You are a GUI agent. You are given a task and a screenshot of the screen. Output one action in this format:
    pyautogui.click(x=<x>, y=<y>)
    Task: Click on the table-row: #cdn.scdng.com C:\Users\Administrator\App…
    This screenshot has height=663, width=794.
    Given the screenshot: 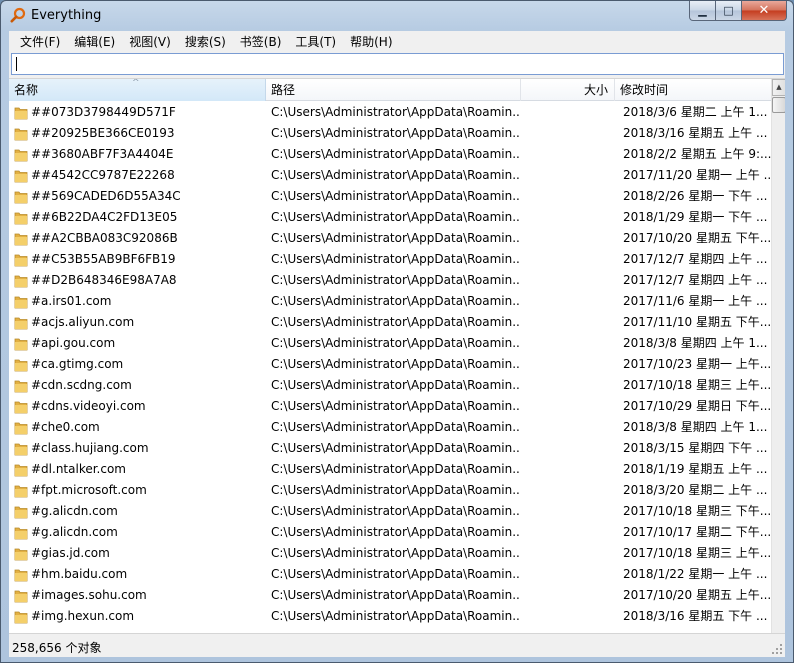 What is the action you would take?
    pyautogui.click(x=390, y=385)
    